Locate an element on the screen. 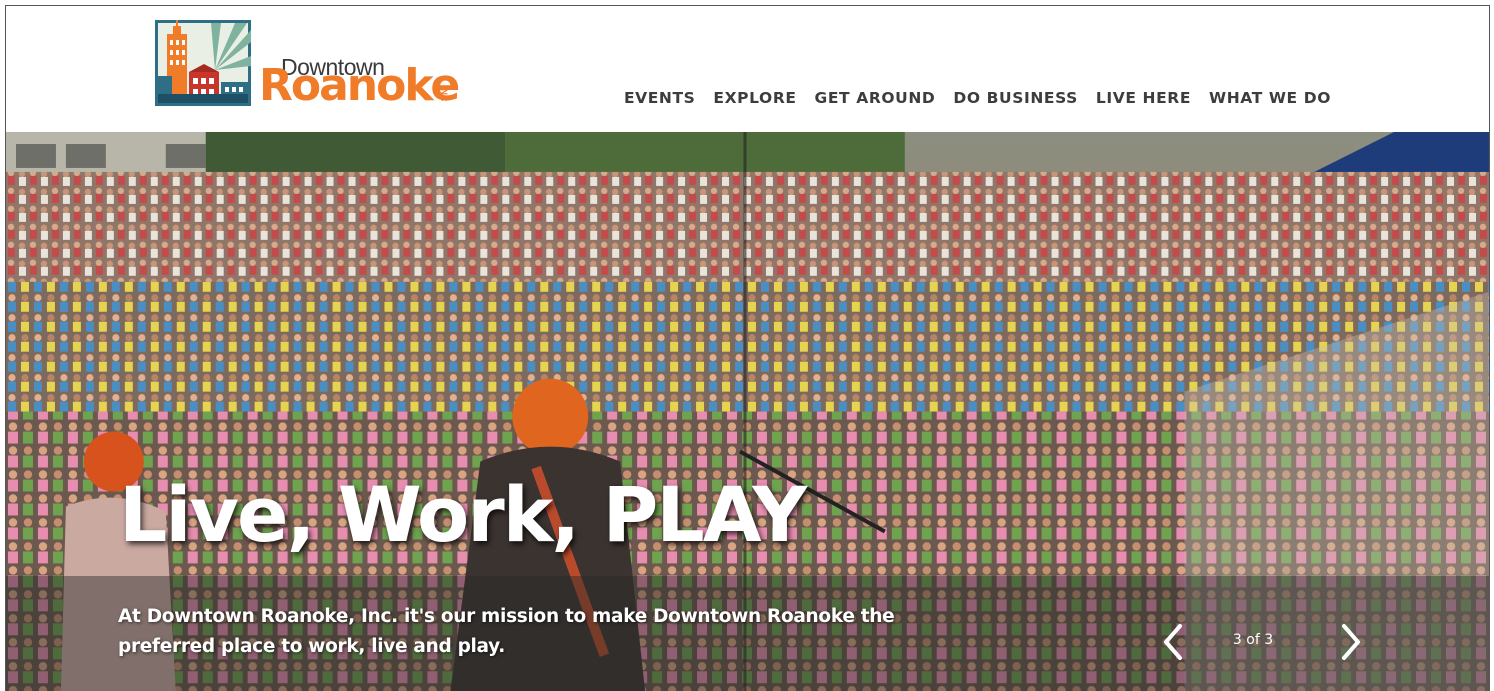 The width and height of the screenshot is (1494, 691). site-logo: Downtown Roanoke INC is located at coordinates (315, 65).